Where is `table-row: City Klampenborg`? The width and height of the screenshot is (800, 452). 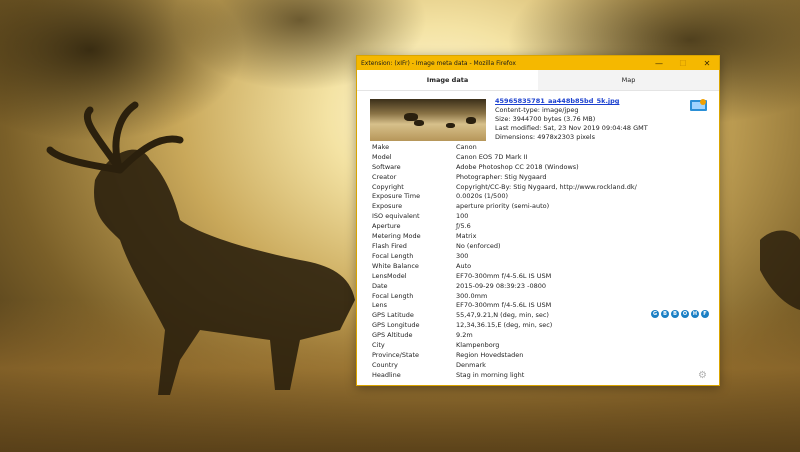 table-row: City Klampenborg is located at coordinates (539, 345).